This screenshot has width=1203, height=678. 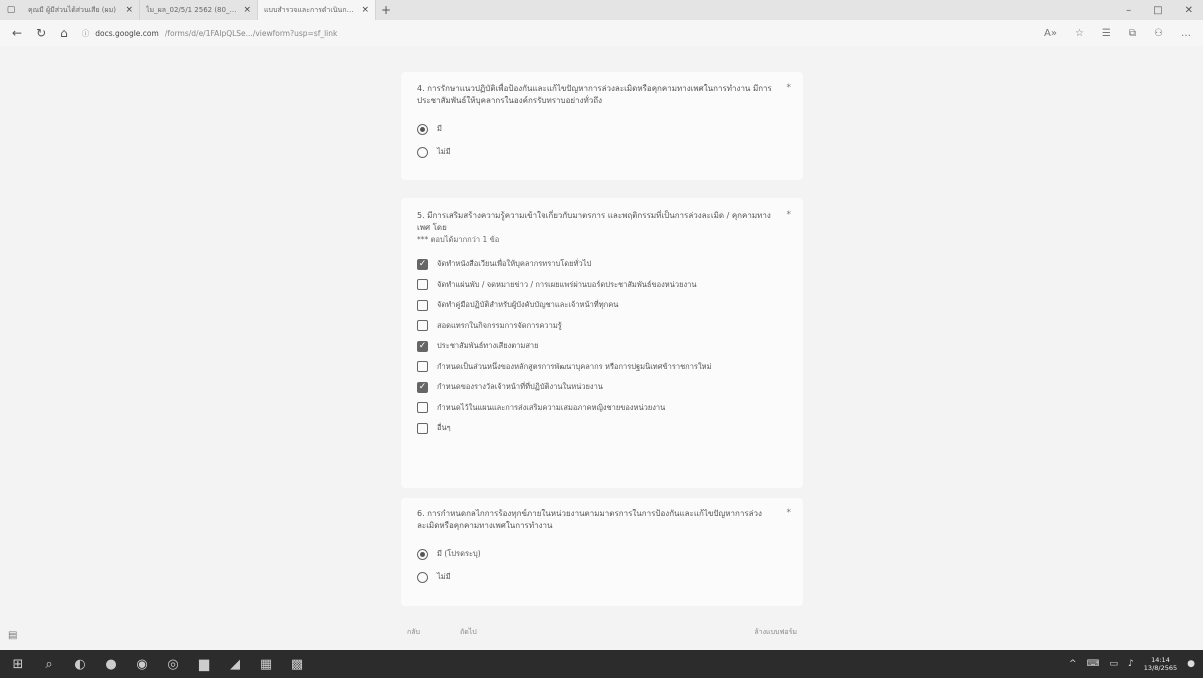 I want to click on favorites-list-icon: ☰, so click(x=1106, y=33).